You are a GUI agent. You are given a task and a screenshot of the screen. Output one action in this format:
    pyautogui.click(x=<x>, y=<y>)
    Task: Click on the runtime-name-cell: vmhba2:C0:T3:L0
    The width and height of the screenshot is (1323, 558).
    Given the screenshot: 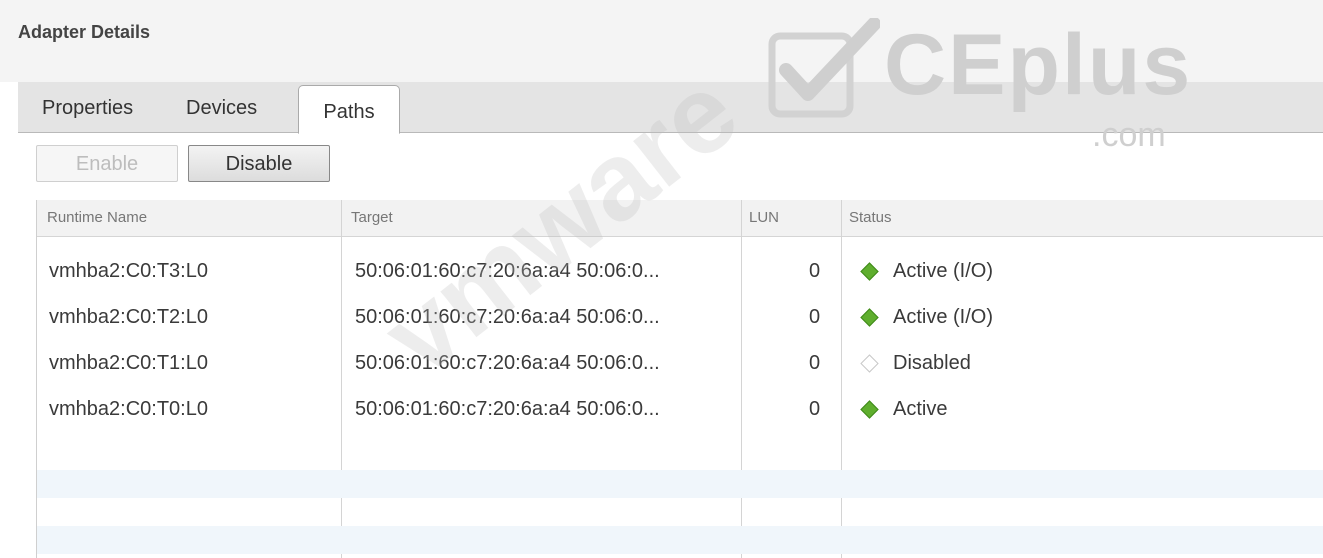 What is the action you would take?
    pyautogui.click(x=128, y=271)
    